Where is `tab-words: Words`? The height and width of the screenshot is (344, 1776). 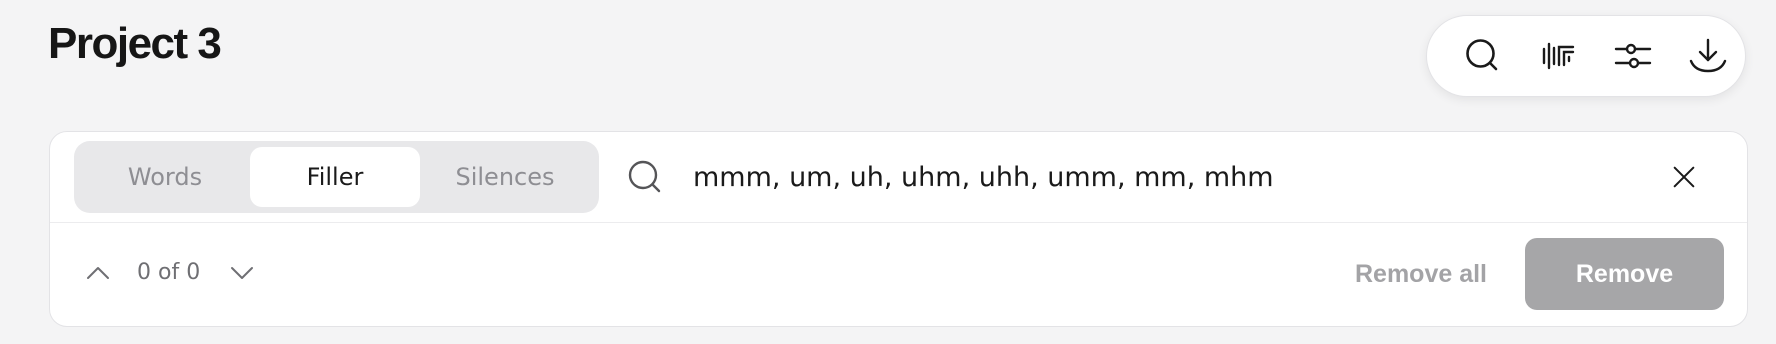 tab-words: Words is located at coordinates (165, 177).